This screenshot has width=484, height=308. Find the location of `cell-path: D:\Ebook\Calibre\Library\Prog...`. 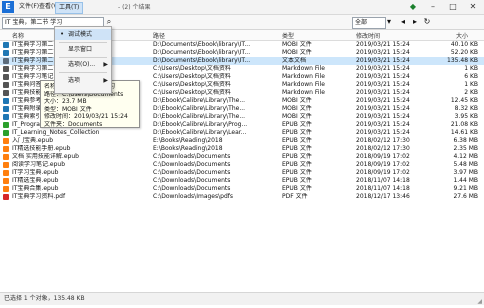

cell-path: D:\Ebook\Calibre\Library\Prog... is located at coordinates (200, 124).